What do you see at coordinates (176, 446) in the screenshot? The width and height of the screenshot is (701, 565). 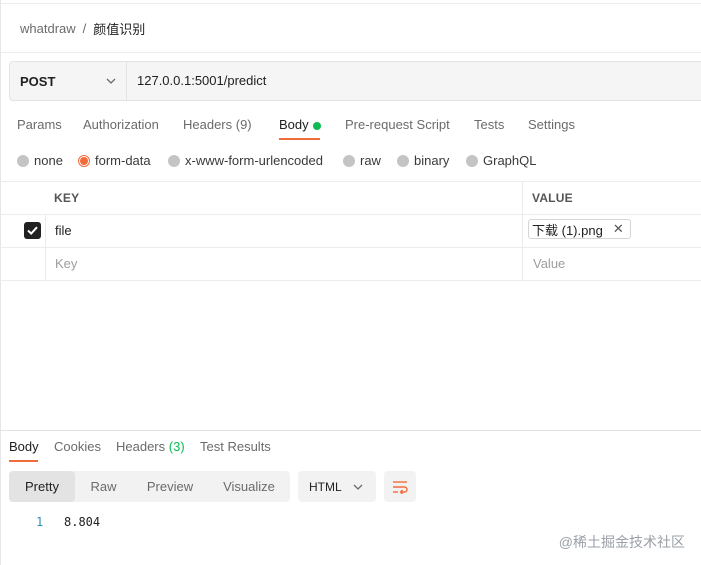 I see `response-headers-count: (3)` at bounding box center [176, 446].